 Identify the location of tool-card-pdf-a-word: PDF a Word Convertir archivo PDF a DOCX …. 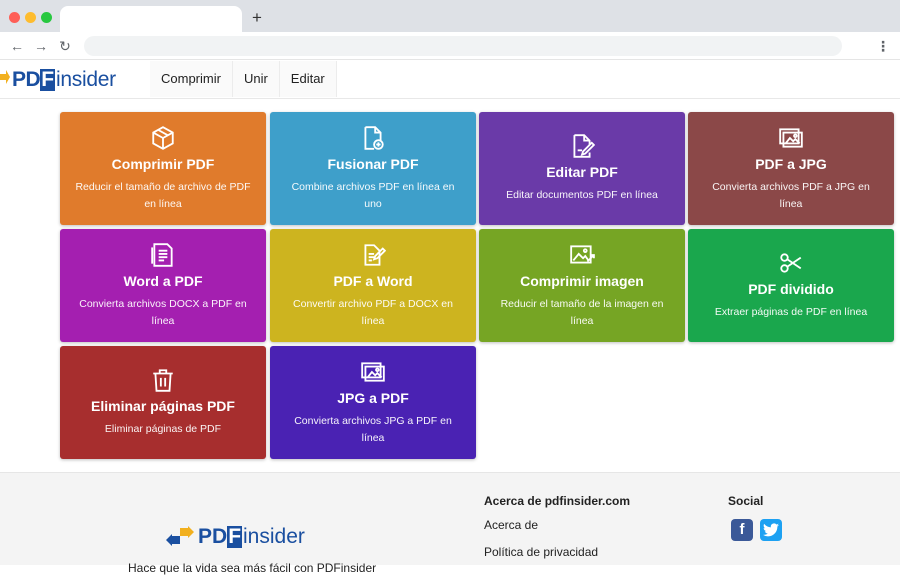
(373, 285).